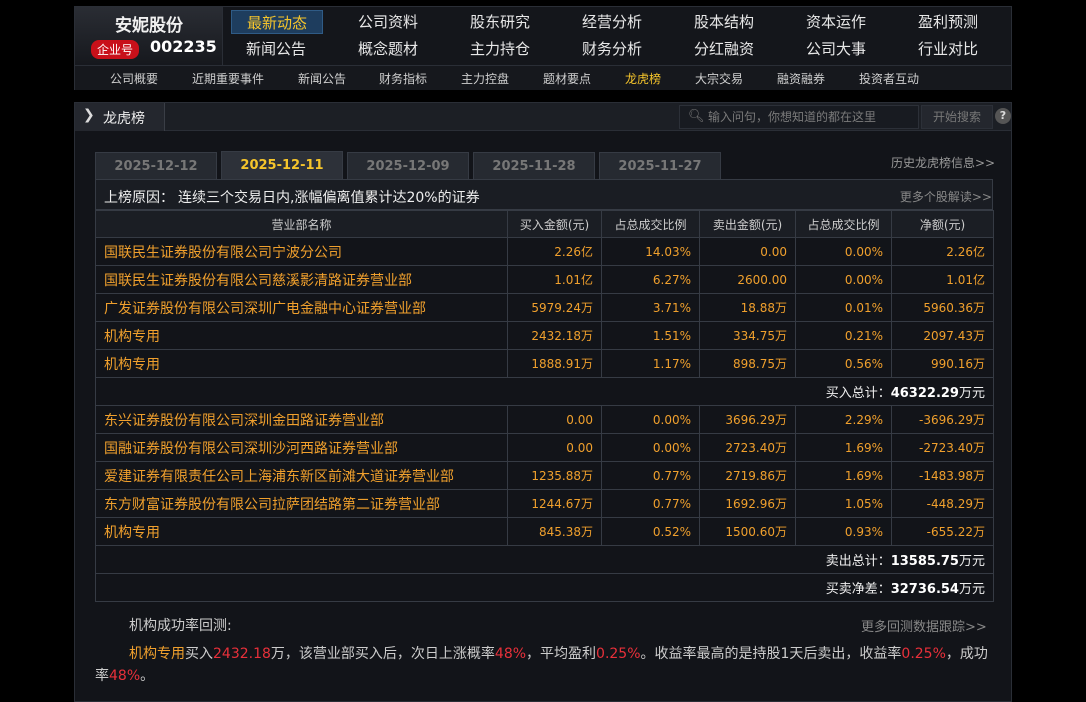 This screenshot has width=1086, height=702. I want to click on branch-name-link: 东兴证券股份有限公司深圳金田路证券营业部, so click(301, 419).